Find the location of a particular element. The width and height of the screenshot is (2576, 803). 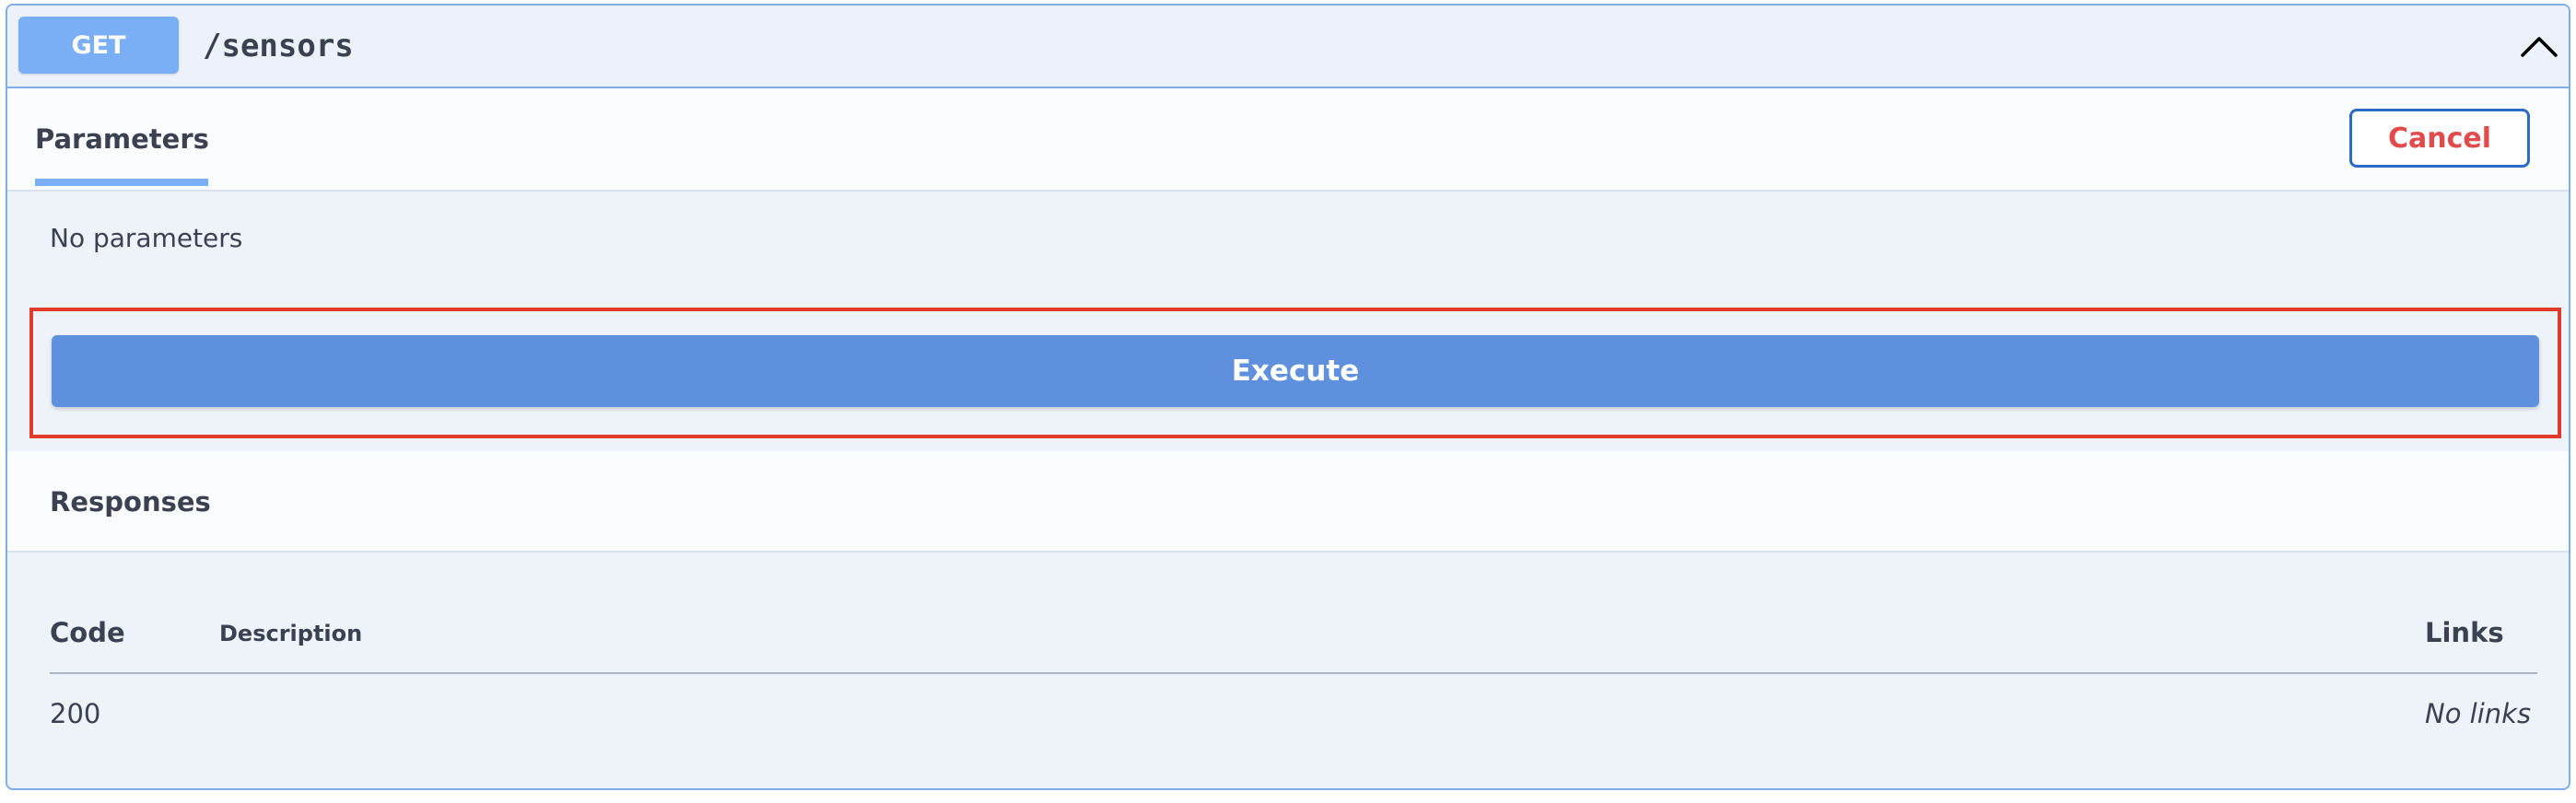

execute-button: Execute is located at coordinates (1295, 371).